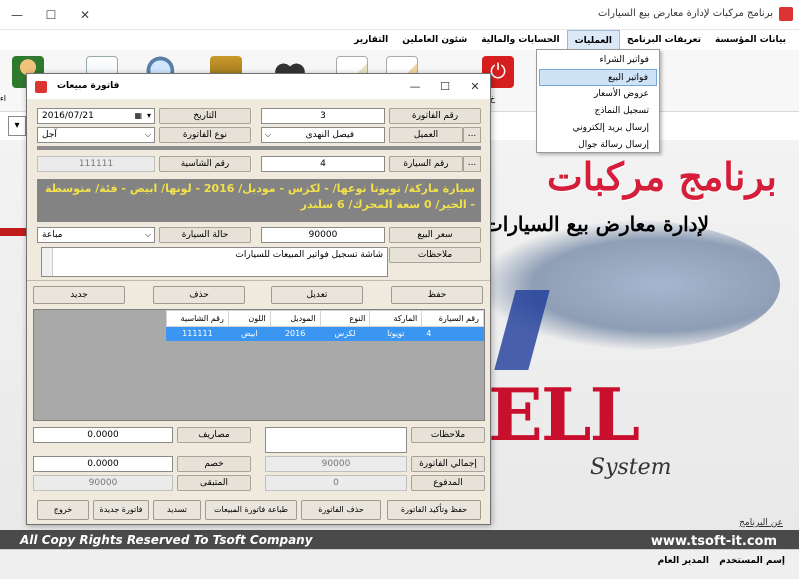 This screenshot has height=579, width=799. I want to click on invoice-no-field: 3, so click(323, 116).